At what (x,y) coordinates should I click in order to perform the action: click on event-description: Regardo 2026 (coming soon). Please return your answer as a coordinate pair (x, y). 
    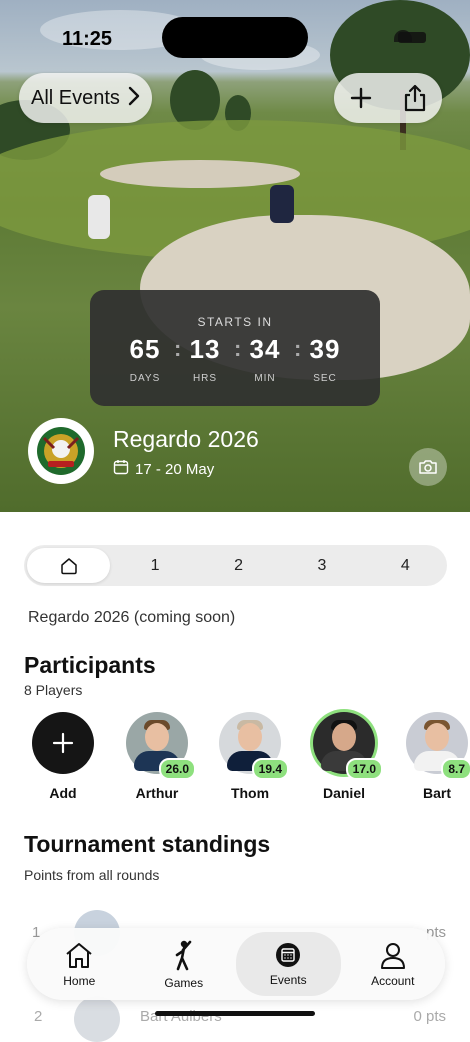
    Looking at the image, I should click on (132, 617).